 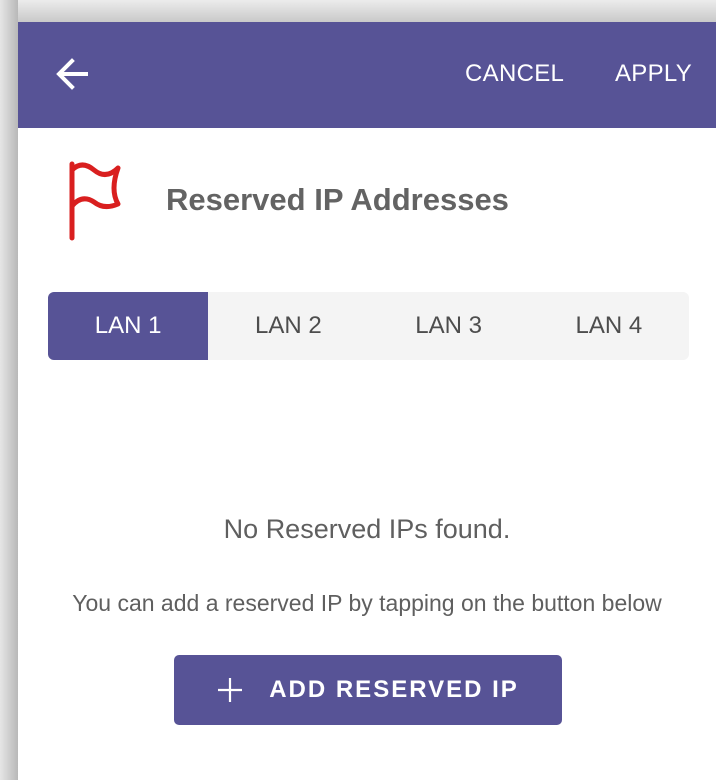 I want to click on flag-icon, so click(x=95, y=201).